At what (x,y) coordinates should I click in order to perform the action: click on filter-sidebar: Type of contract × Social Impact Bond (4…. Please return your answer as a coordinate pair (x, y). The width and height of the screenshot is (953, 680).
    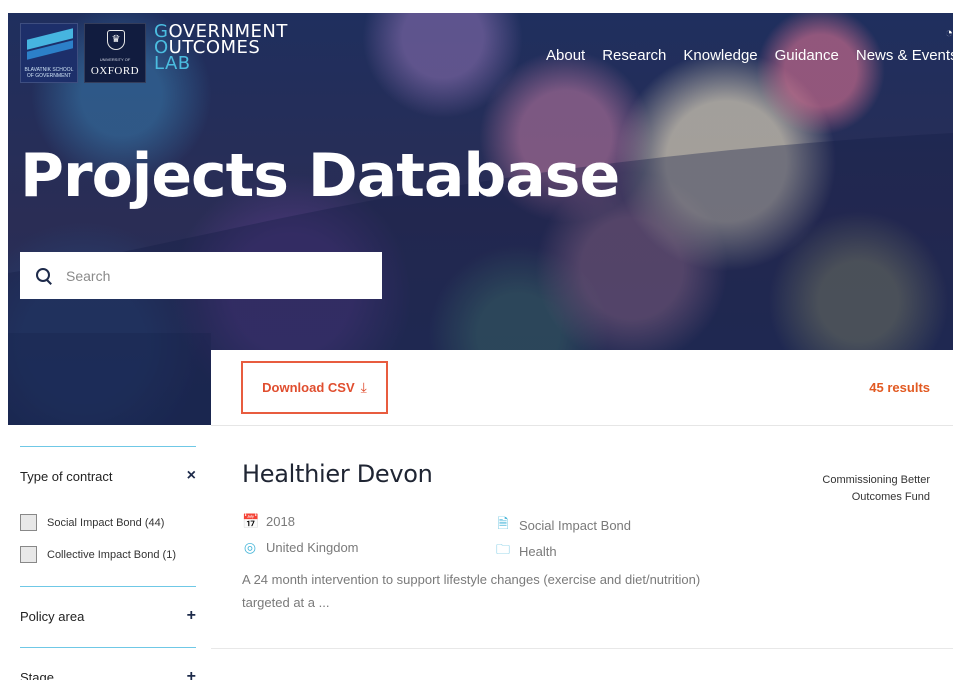
    Looking at the image, I should click on (109, 552).